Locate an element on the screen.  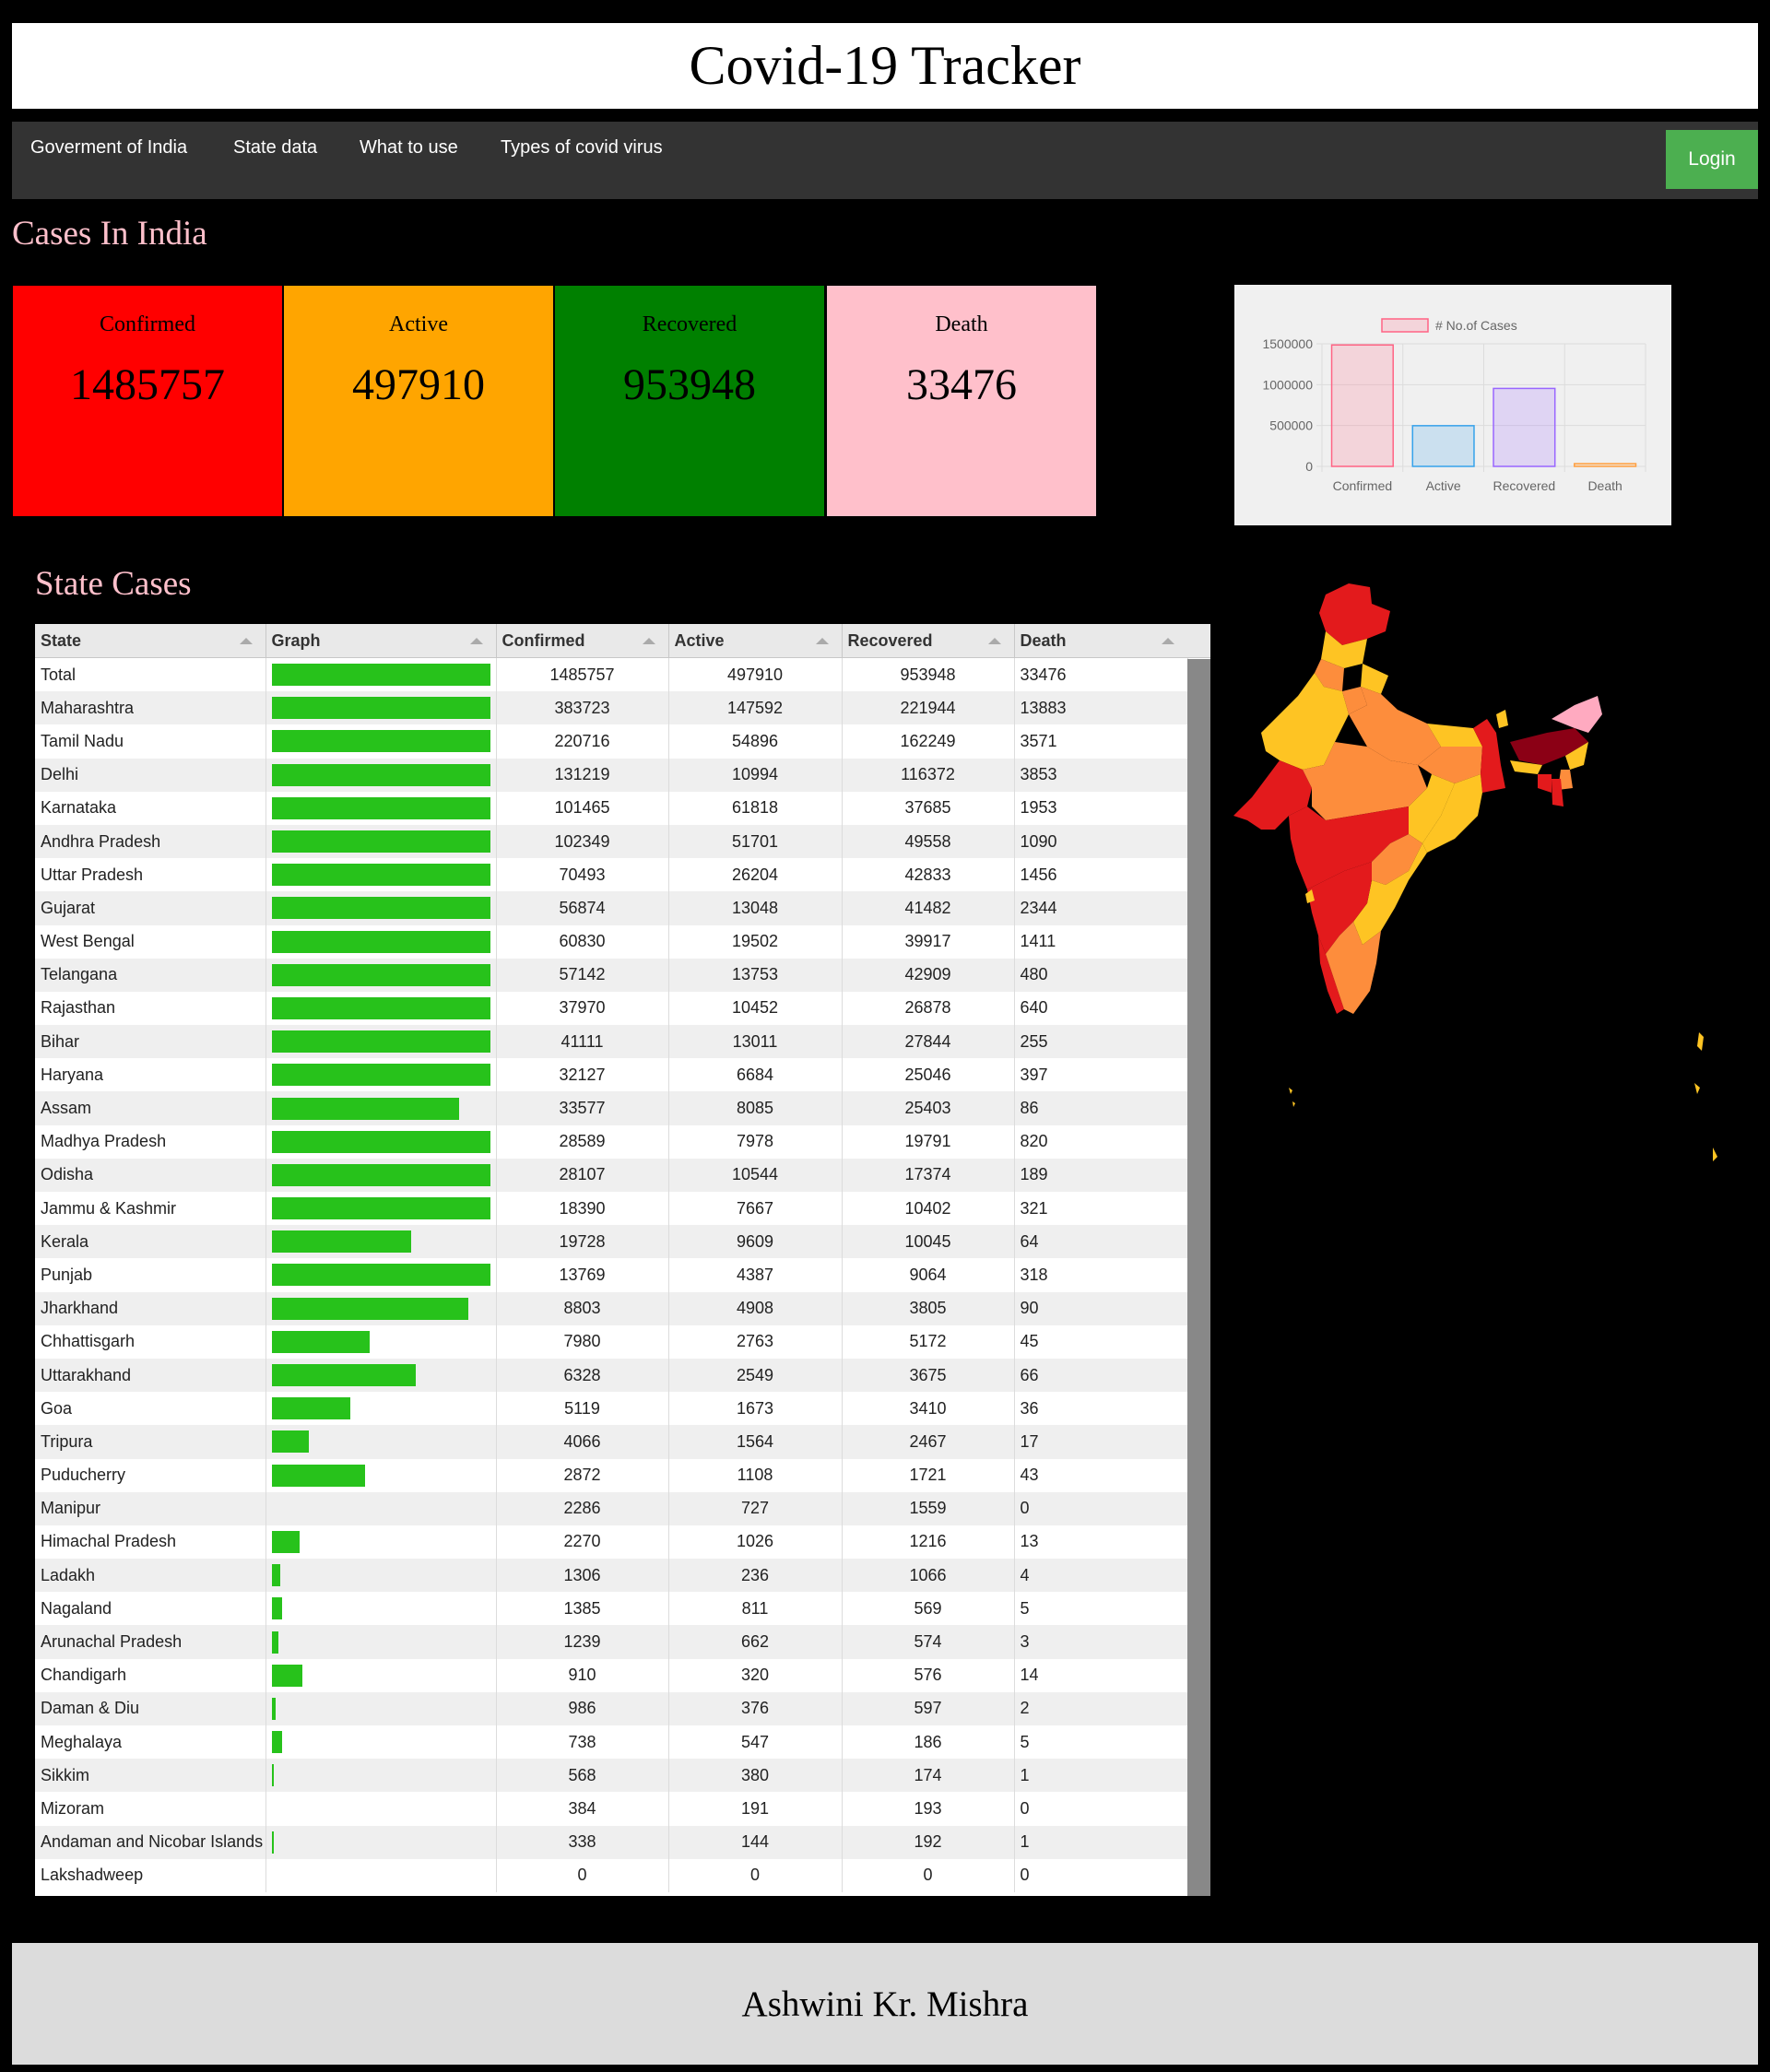
active-cell: 26204 is located at coordinates (755, 875).